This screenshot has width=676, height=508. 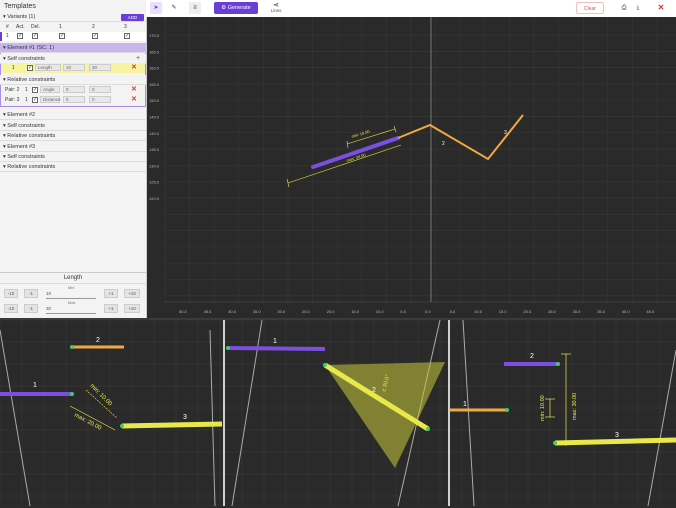 I want to click on add-constraint-icon: +, so click(x=138, y=58).